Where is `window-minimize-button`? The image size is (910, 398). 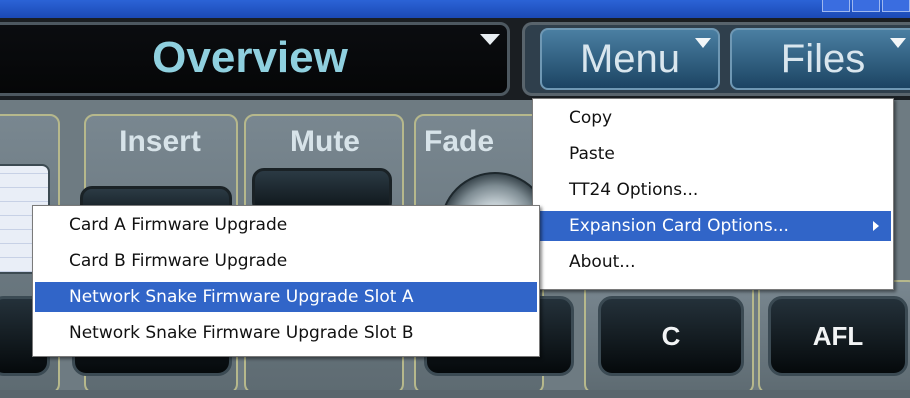 window-minimize-button is located at coordinates (836, 6).